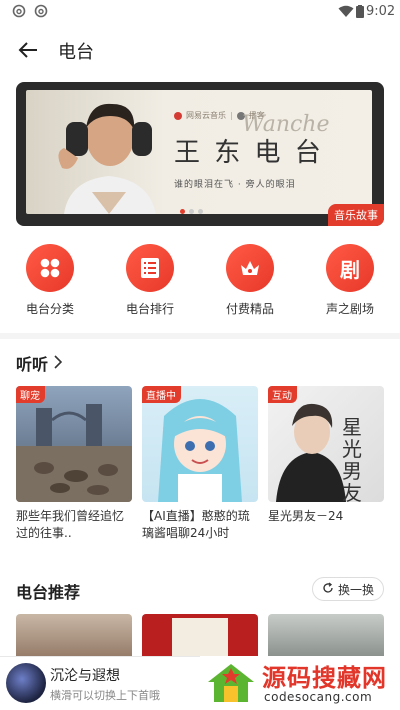 This screenshot has height=710, width=400. I want to click on recommend-section-title: 电台推荐, so click(48, 592).